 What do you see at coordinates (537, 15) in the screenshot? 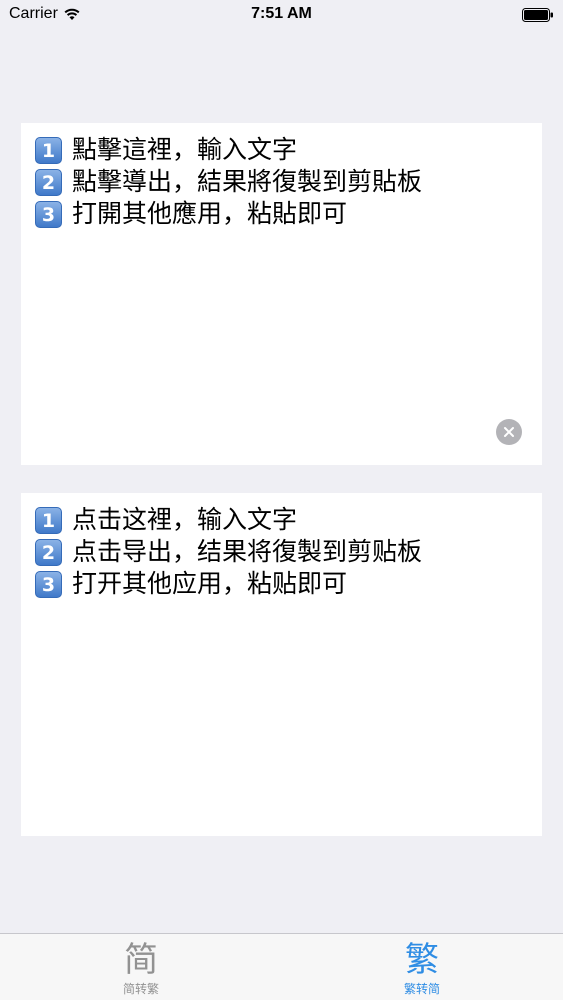
I see `battery-icon` at bounding box center [537, 15].